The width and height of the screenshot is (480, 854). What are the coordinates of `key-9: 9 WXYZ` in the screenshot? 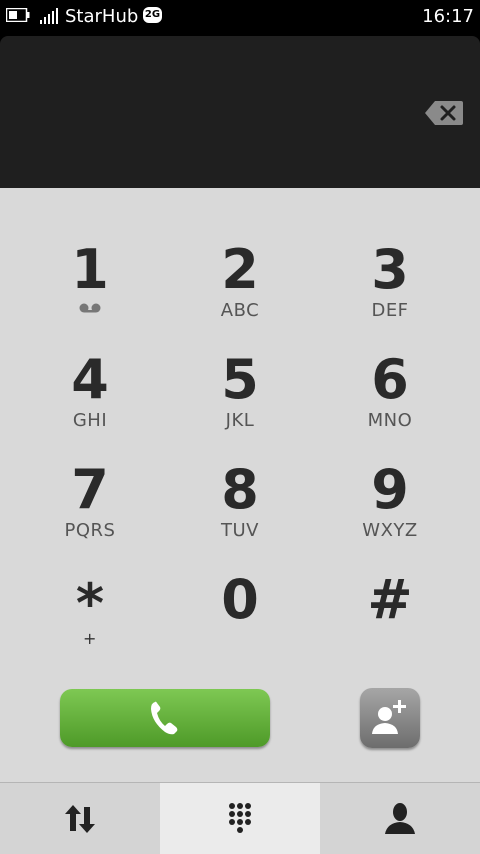 It's located at (390, 500).